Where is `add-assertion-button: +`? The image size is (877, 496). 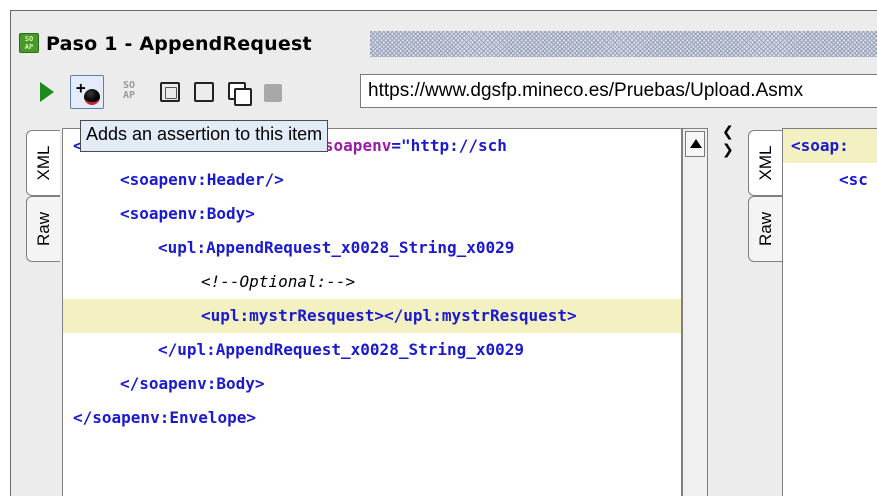
add-assertion-button: + is located at coordinates (87, 92).